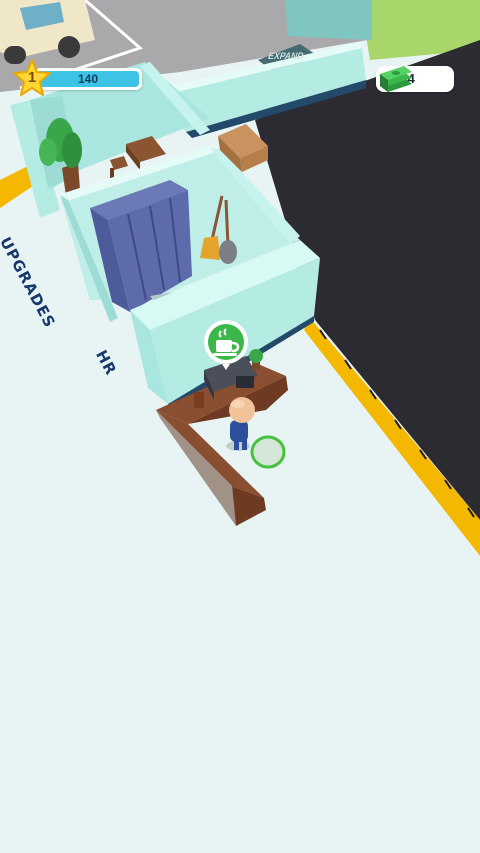 This screenshot has width=480, height=853. I want to click on coffee-cup-icon, so click(226, 344).